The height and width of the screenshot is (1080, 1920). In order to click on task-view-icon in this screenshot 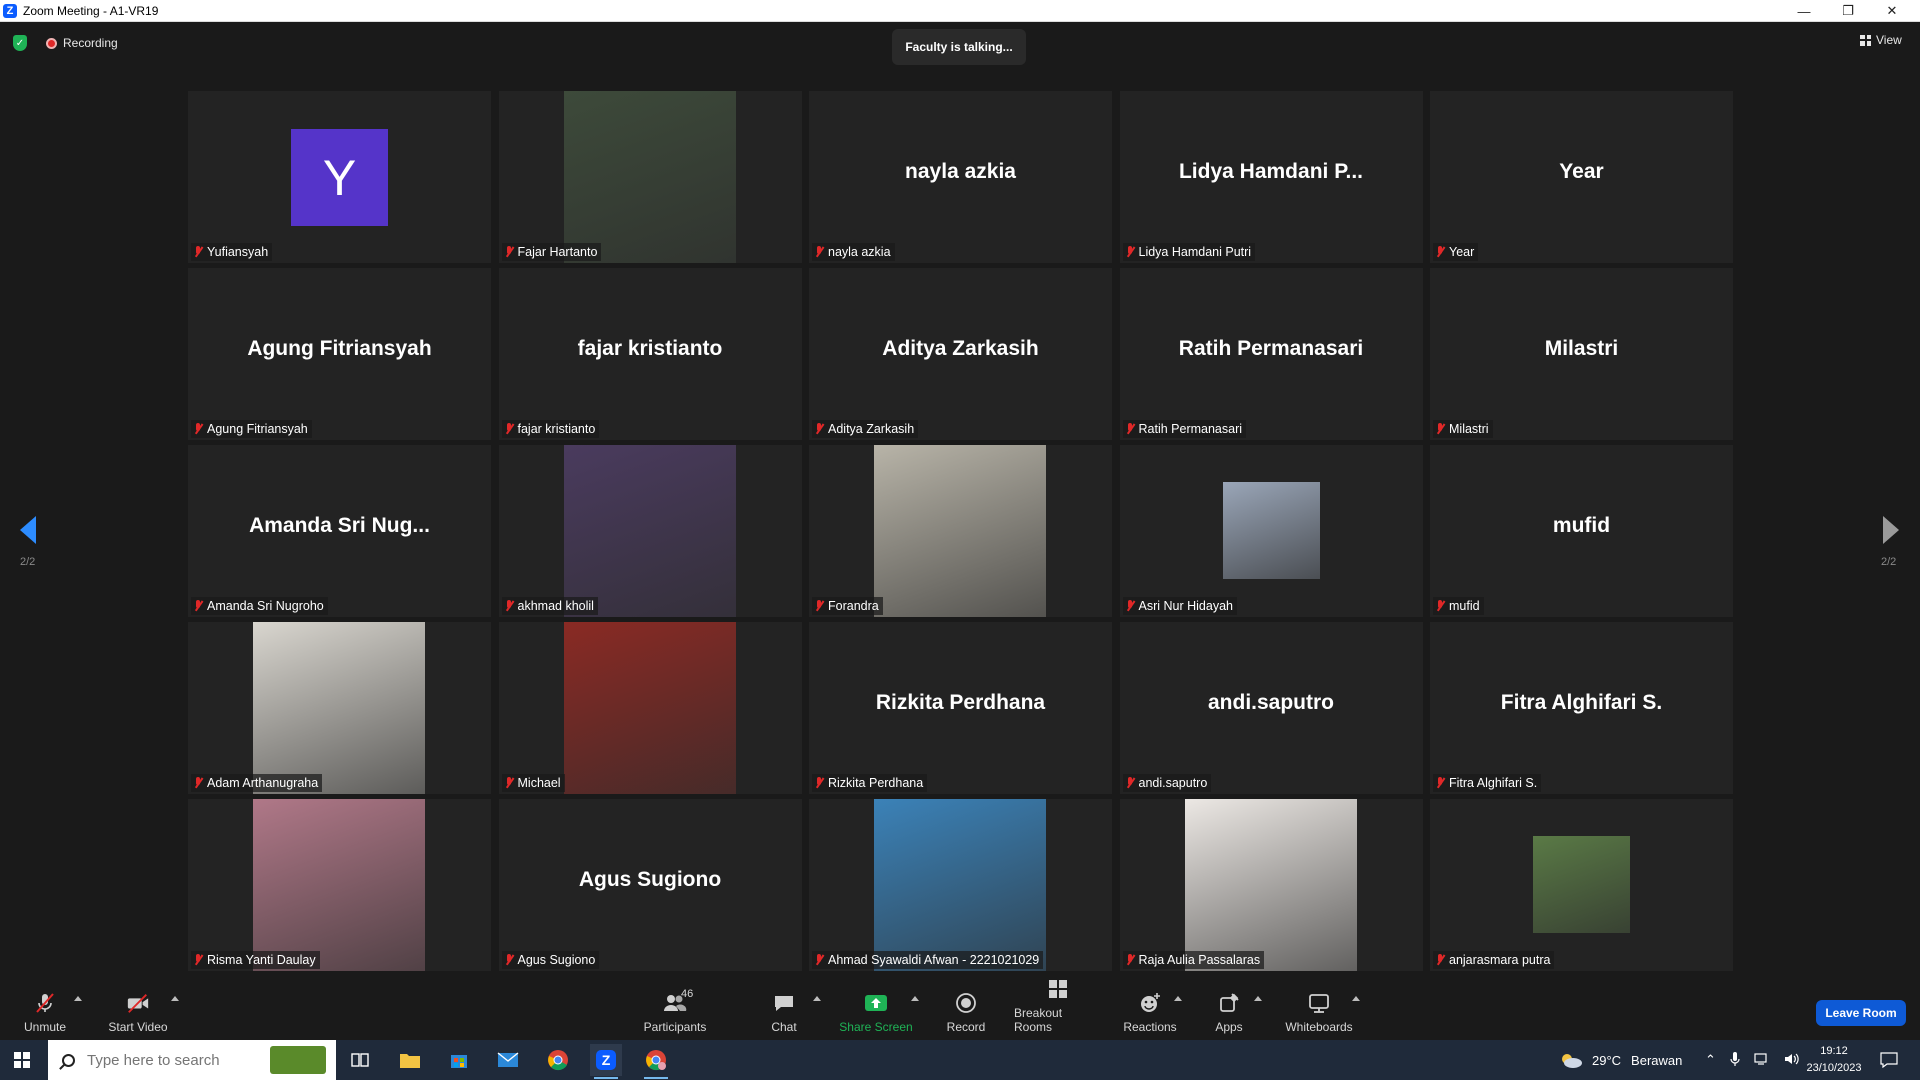, I will do `click(360, 1060)`.